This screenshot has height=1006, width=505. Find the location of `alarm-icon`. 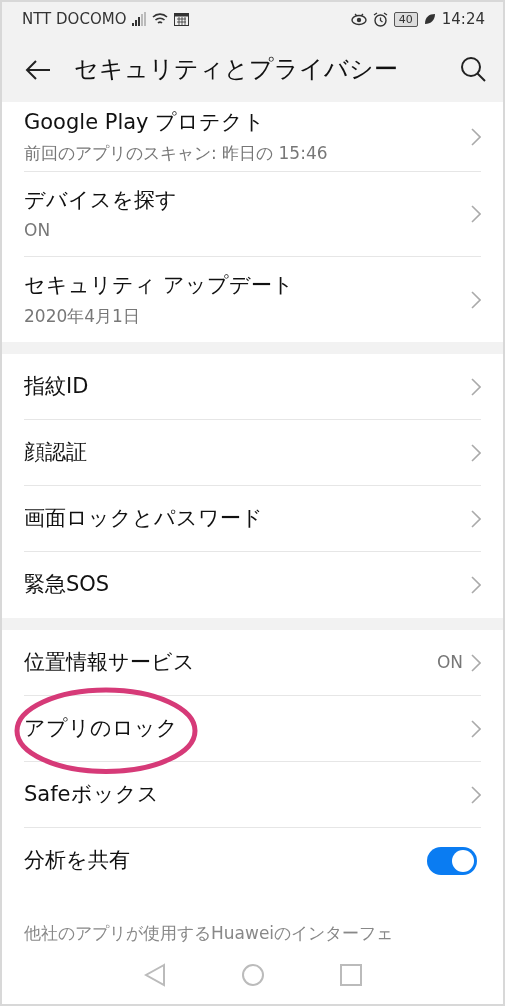

alarm-icon is located at coordinates (380, 19).